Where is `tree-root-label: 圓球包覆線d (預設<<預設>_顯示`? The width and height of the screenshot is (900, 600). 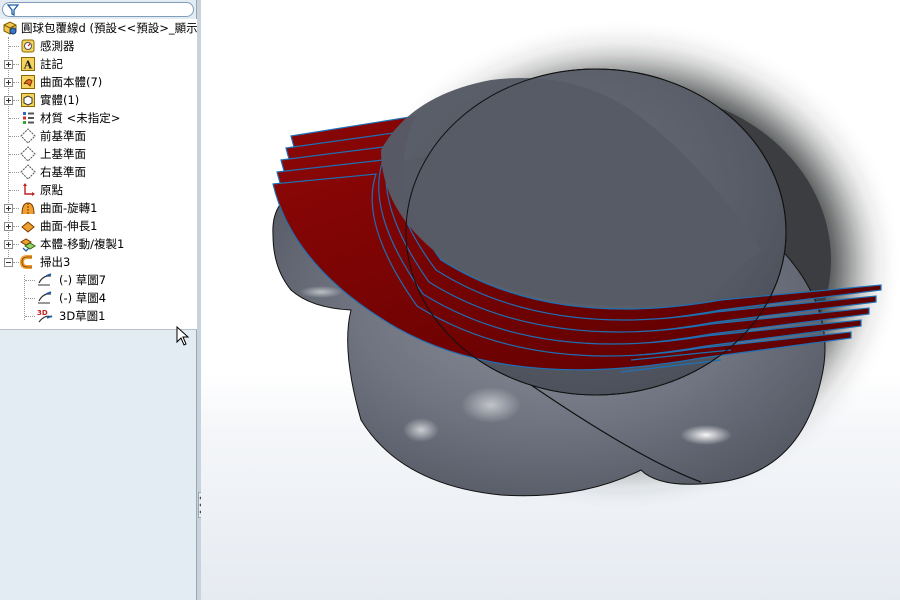
tree-root-label: 圓球包覆線d (預設<<預設>_顯示 is located at coordinates (109, 28).